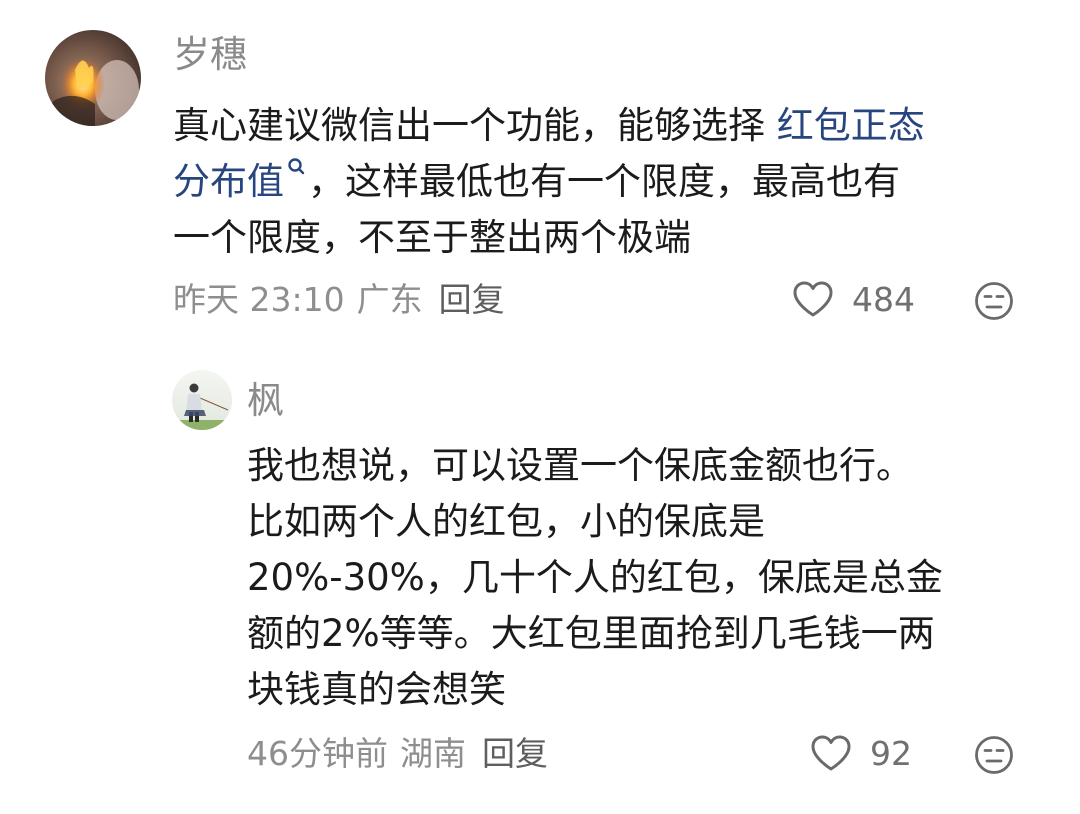 Image resolution: width=1080 pixels, height=814 pixels. What do you see at coordinates (389, 299) in the screenshot?
I see `comment-region: 广东` at bounding box center [389, 299].